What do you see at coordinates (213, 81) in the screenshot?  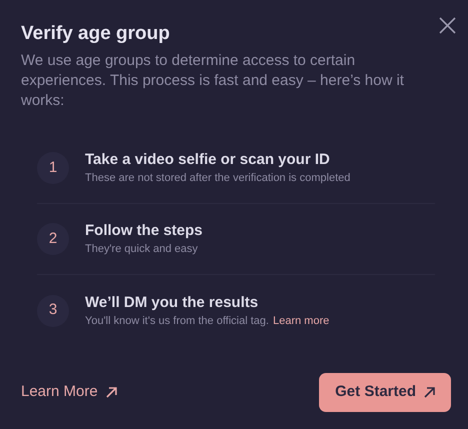 I see `dialog-description: We use age groups to determine access to certain experiences. This process is fast and easy – here’s how it works:` at bounding box center [213, 81].